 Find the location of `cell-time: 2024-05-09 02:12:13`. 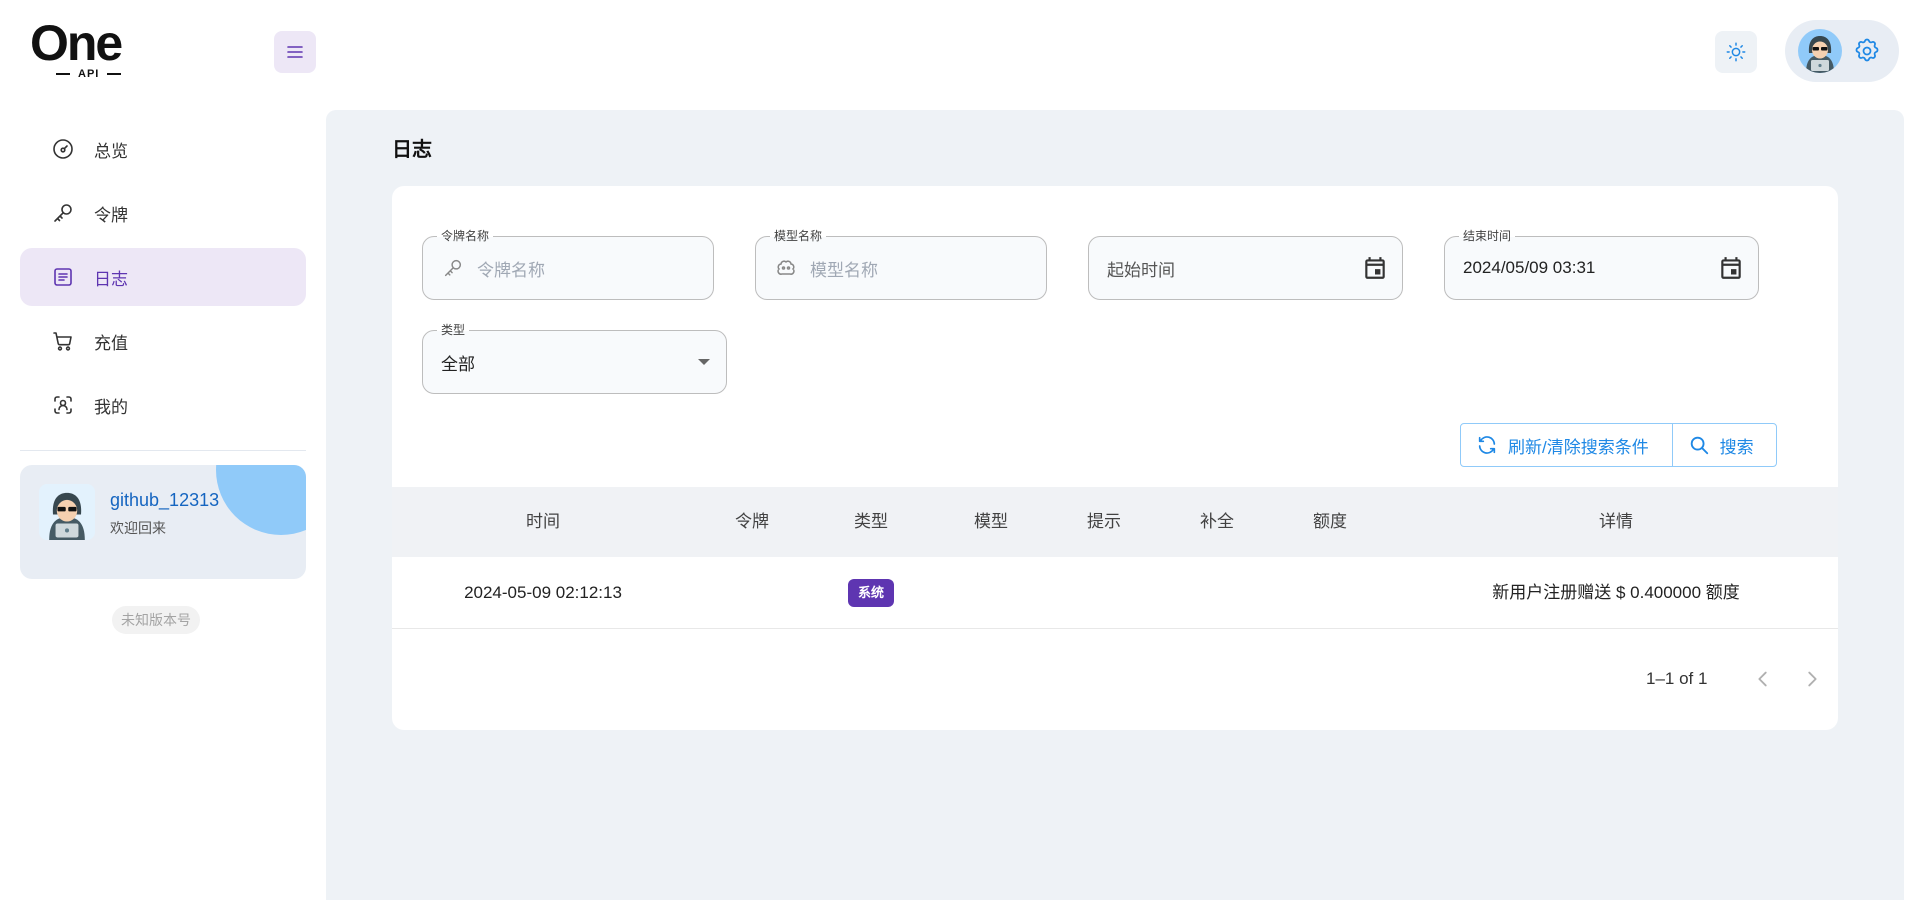

cell-time: 2024-05-09 02:12:13 is located at coordinates (543, 592).